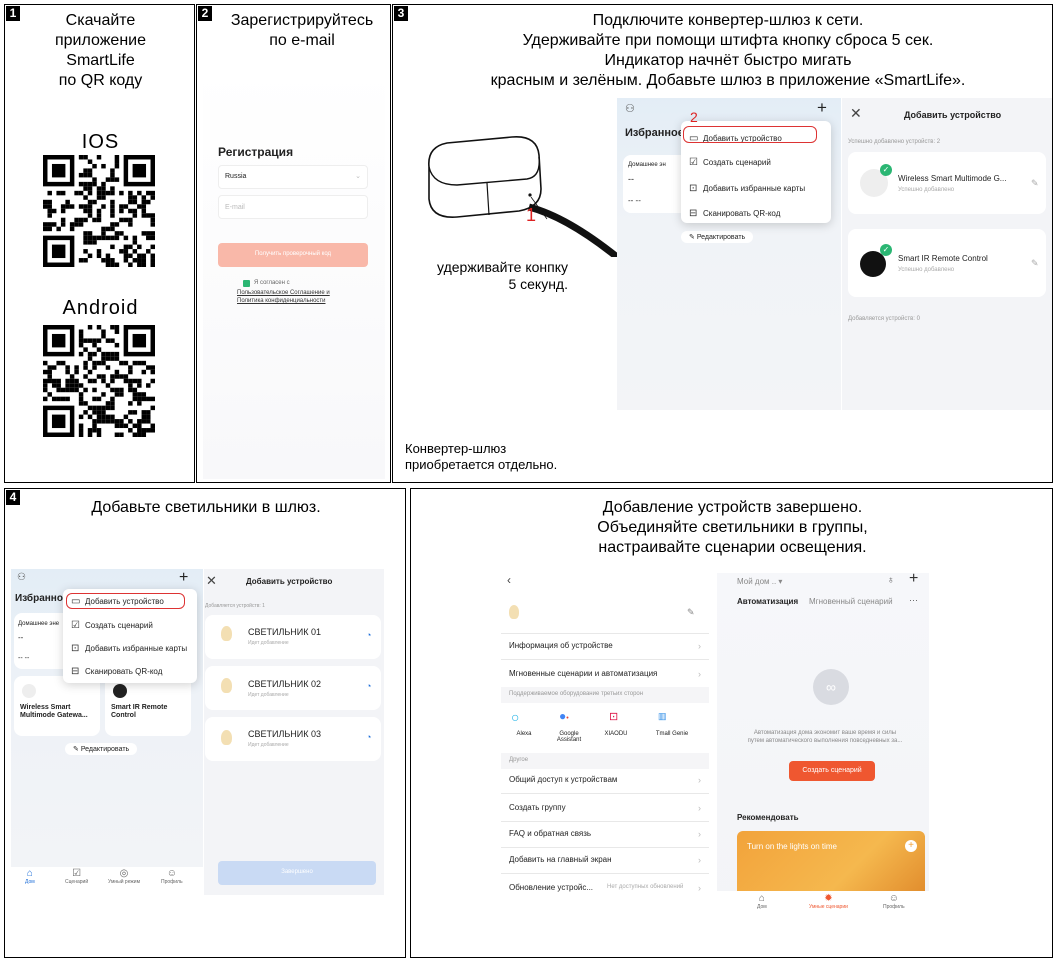  I want to click on get-code-button: Получить проверочный код, so click(293, 255).